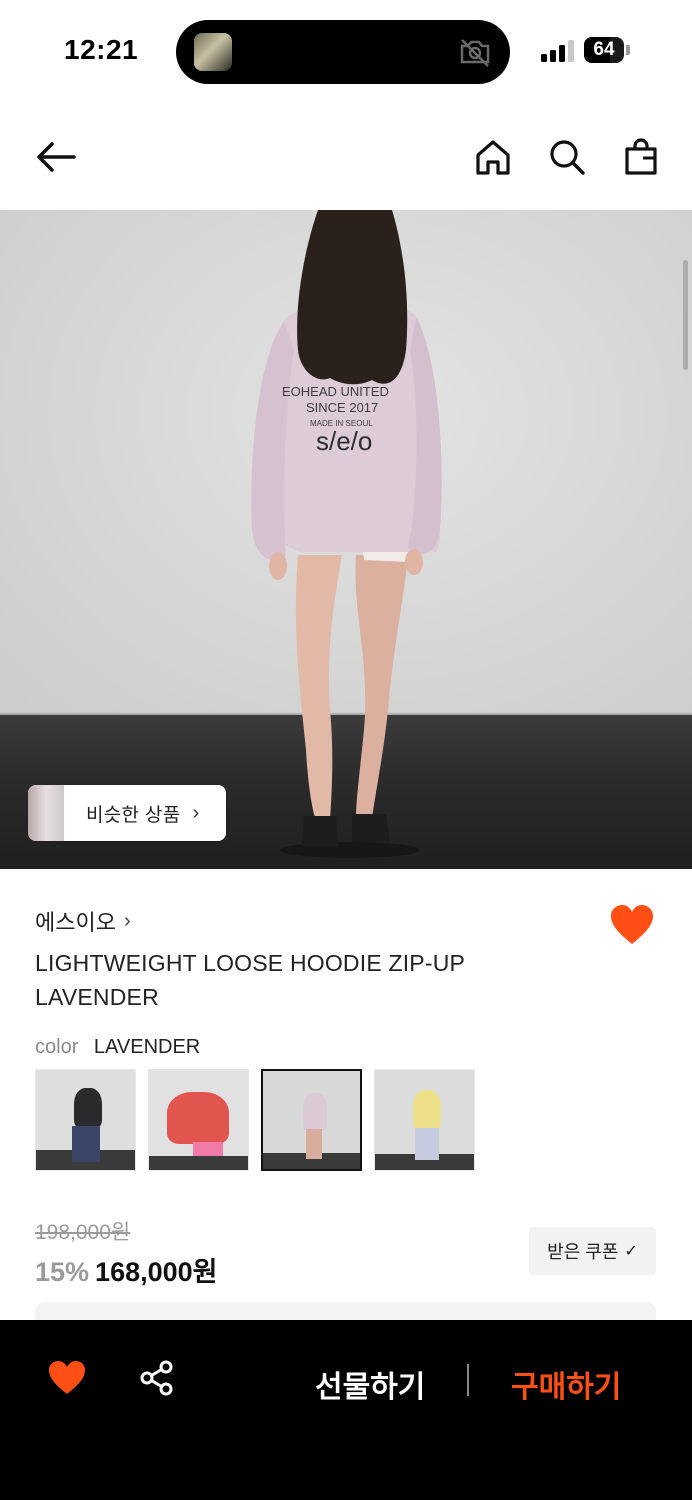 This screenshot has height=1500, width=692. What do you see at coordinates (46, 813) in the screenshot?
I see `similar-products-thumbnail` at bounding box center [46, 813].